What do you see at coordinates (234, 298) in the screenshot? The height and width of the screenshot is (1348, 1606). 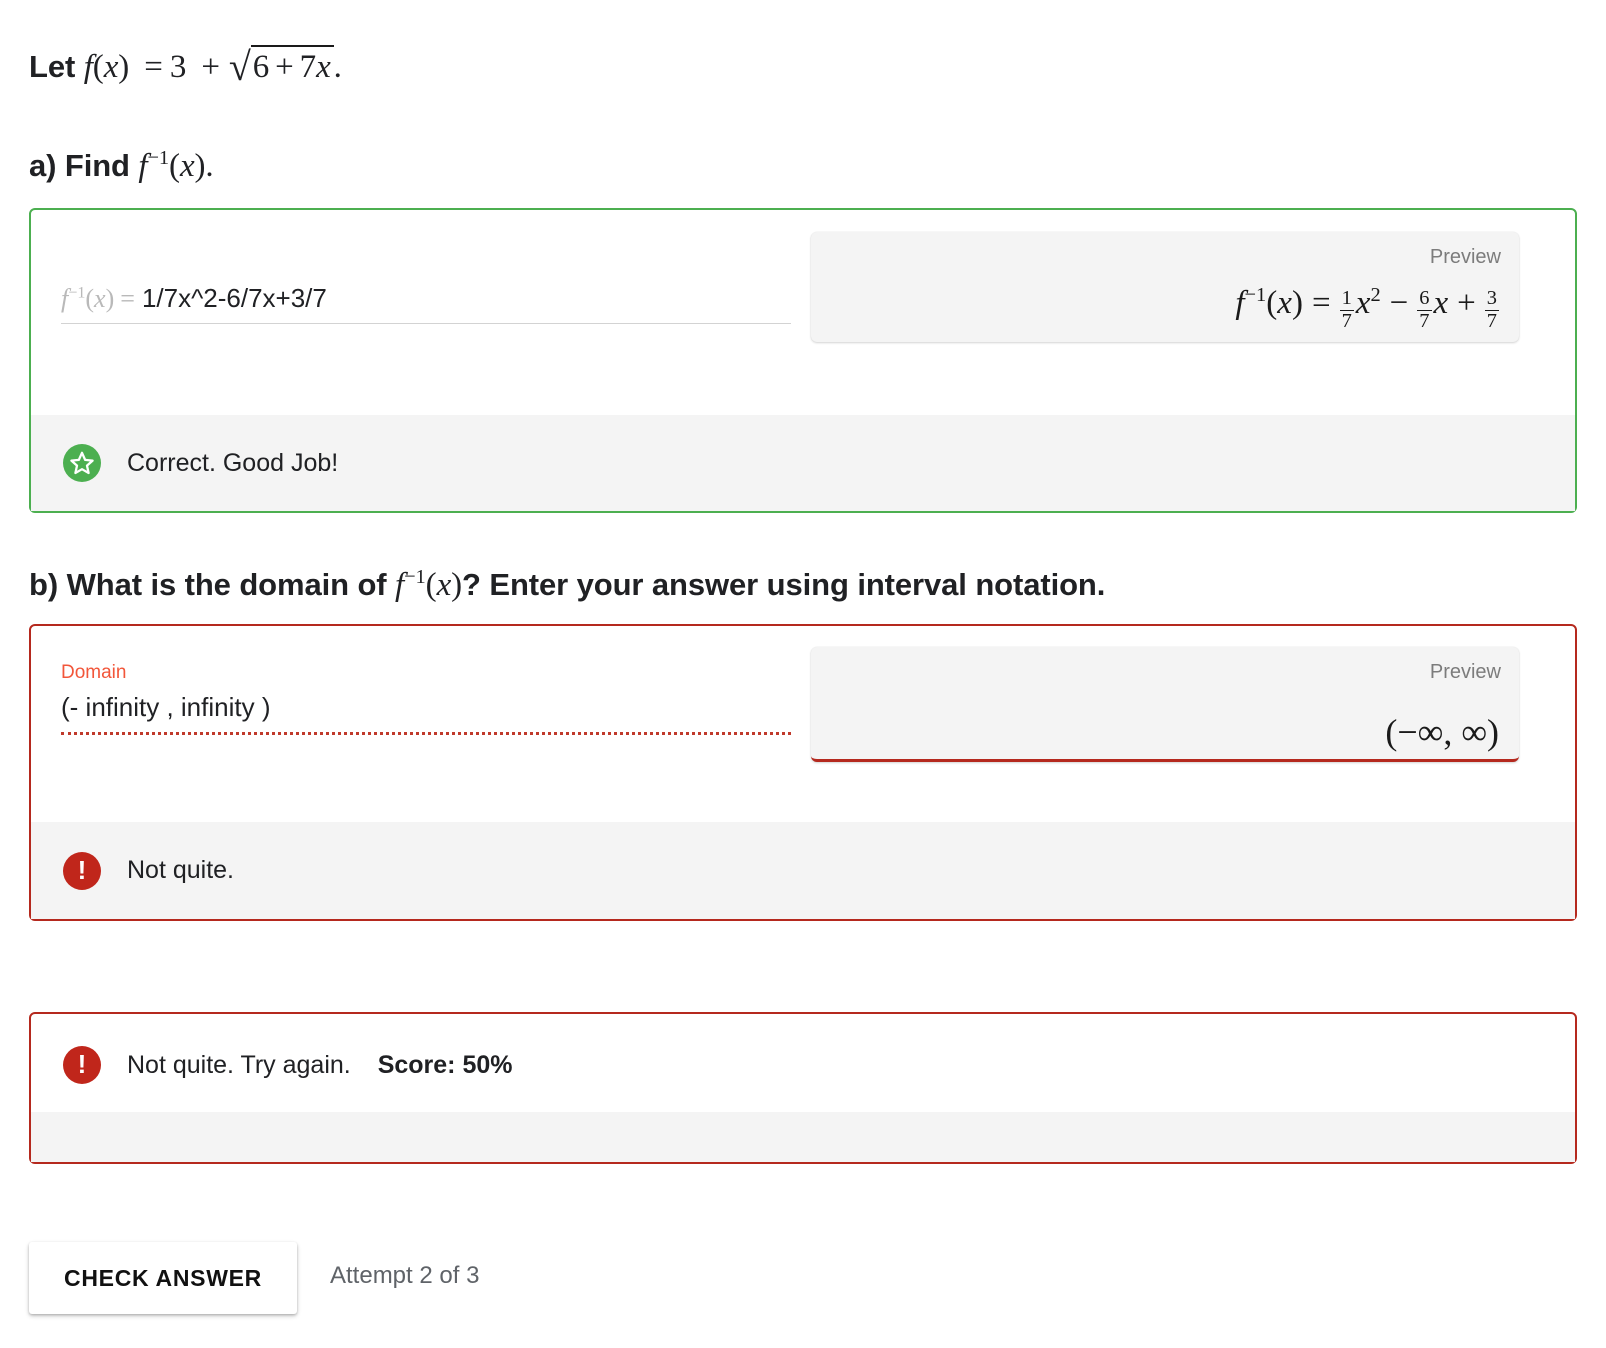 I see `answer-a-value: 1/7x^2-6/7x+3/7` at bounding box center [234, 298].